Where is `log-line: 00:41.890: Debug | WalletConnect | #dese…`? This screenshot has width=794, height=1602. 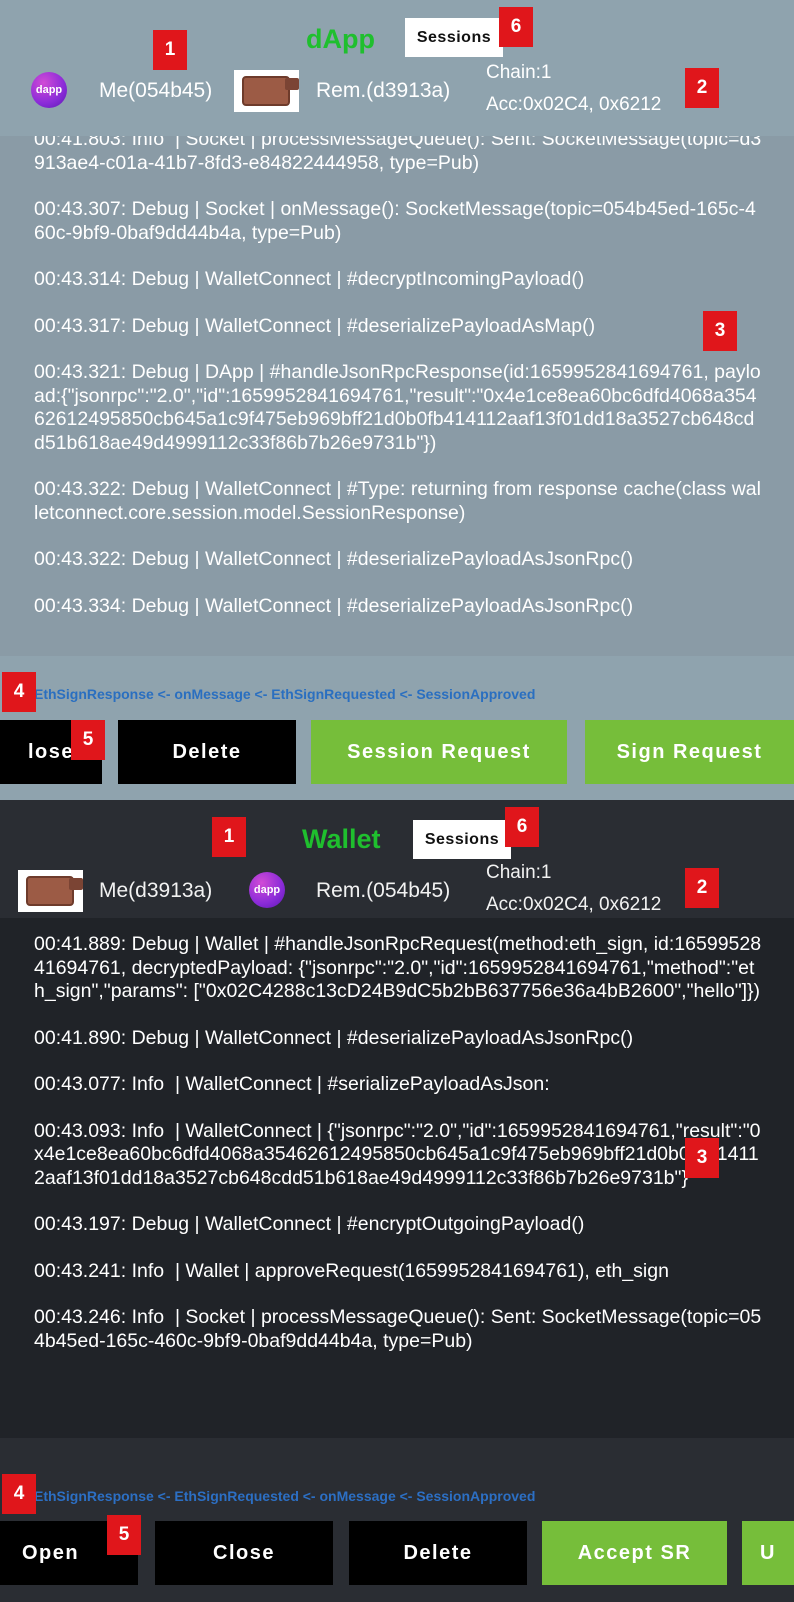 log-line: 00:41.890: Debug | WalletConnect | #dese… is located at coordinates (334, 1037).